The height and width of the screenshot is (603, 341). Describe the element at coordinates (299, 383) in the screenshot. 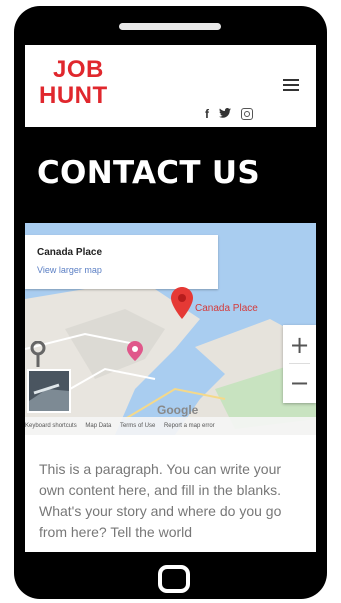

I see `zoom-out-button: −` at that location.